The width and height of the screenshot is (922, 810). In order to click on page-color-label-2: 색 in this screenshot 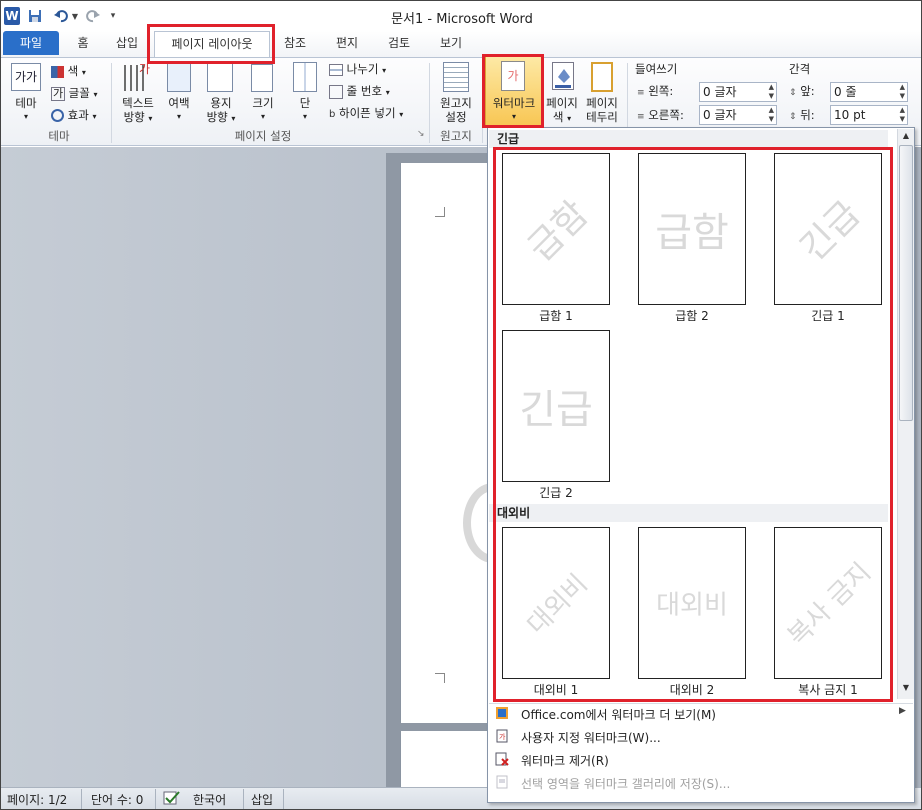, I will do `click(558, 117)`.